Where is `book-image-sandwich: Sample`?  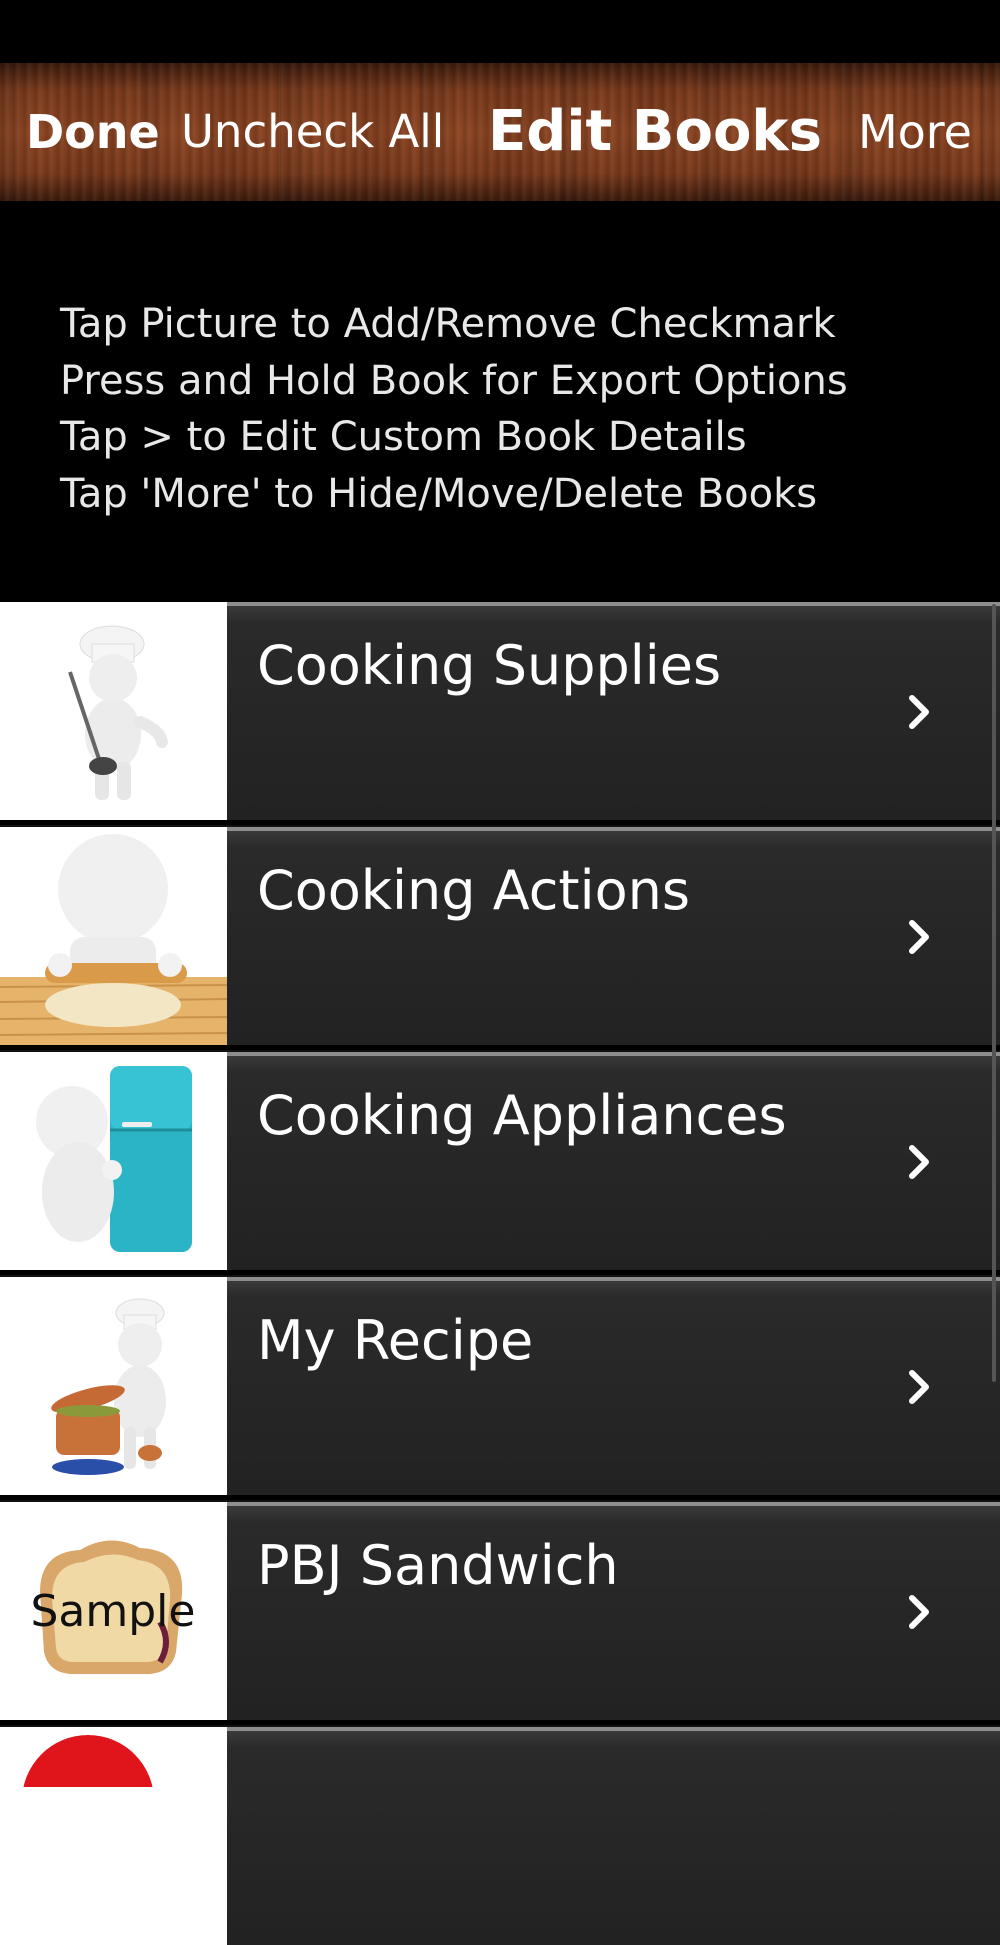 book-image-sandwich: Sample is located at coordinates (113, 1611).